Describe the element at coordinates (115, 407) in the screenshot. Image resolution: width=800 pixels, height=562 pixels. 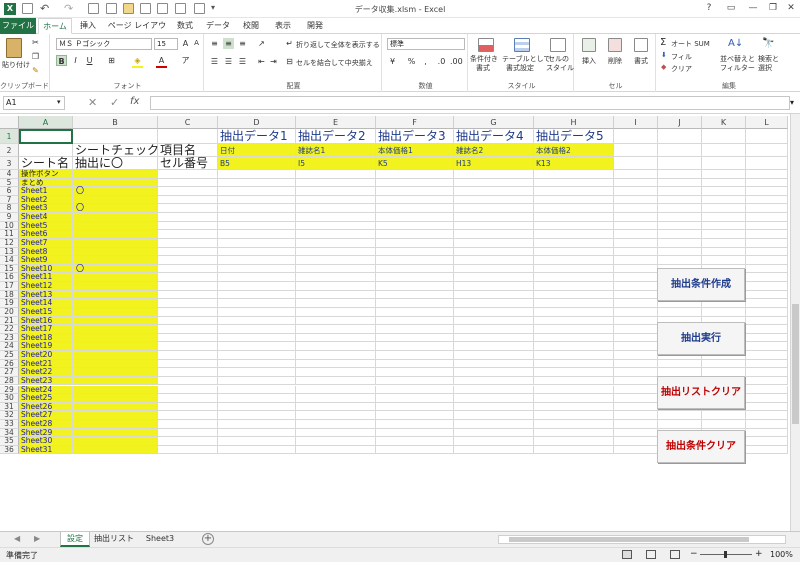
I see `cell-B31` at that location.